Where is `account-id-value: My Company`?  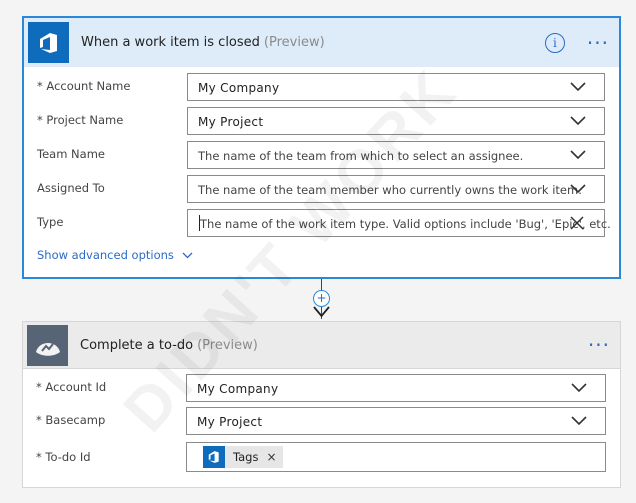 account-id-value: My Company is located at coordinates (238, 389).